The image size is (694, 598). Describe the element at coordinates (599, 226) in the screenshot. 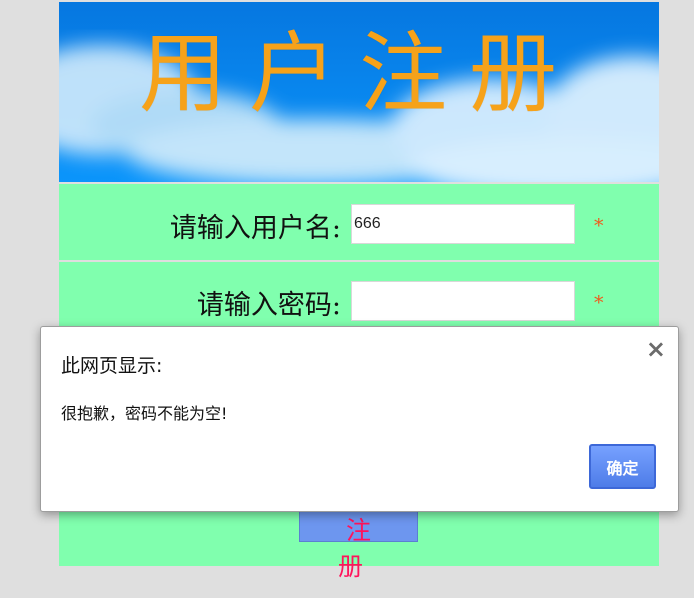

I see `username-required-mark: *` at that location.